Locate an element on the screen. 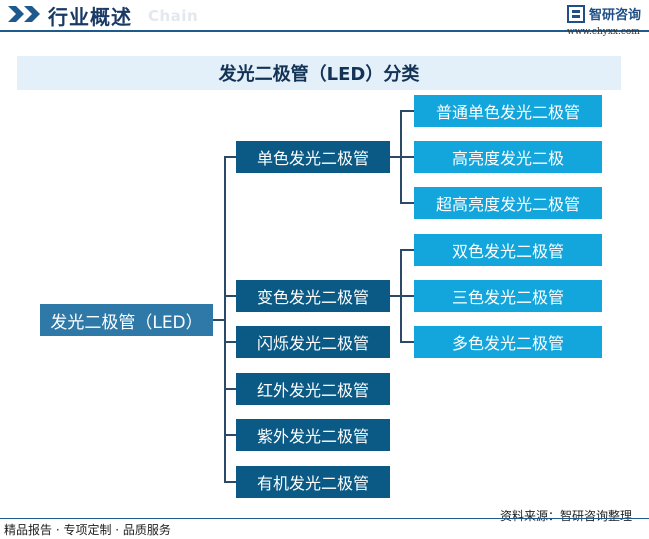 Image resolution: width=649 pixels, height=539 pixels. brand-logo-icon is located at coordinates (576, 14).